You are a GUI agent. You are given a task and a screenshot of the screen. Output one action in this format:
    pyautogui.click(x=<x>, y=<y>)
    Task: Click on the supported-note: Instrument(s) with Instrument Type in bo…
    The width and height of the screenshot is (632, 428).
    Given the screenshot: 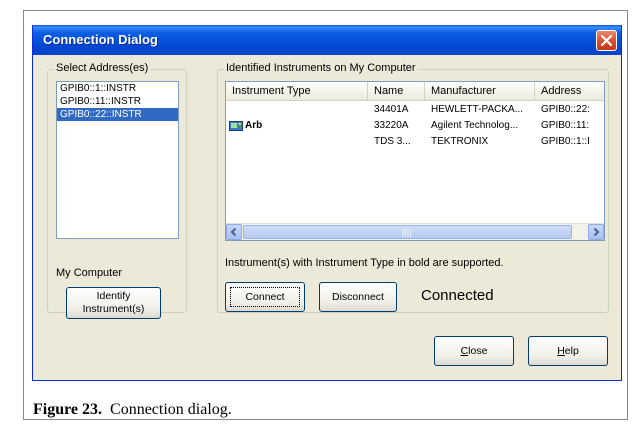 What is the action you would take?
    pyautogui.click(x=364, y=263)
    